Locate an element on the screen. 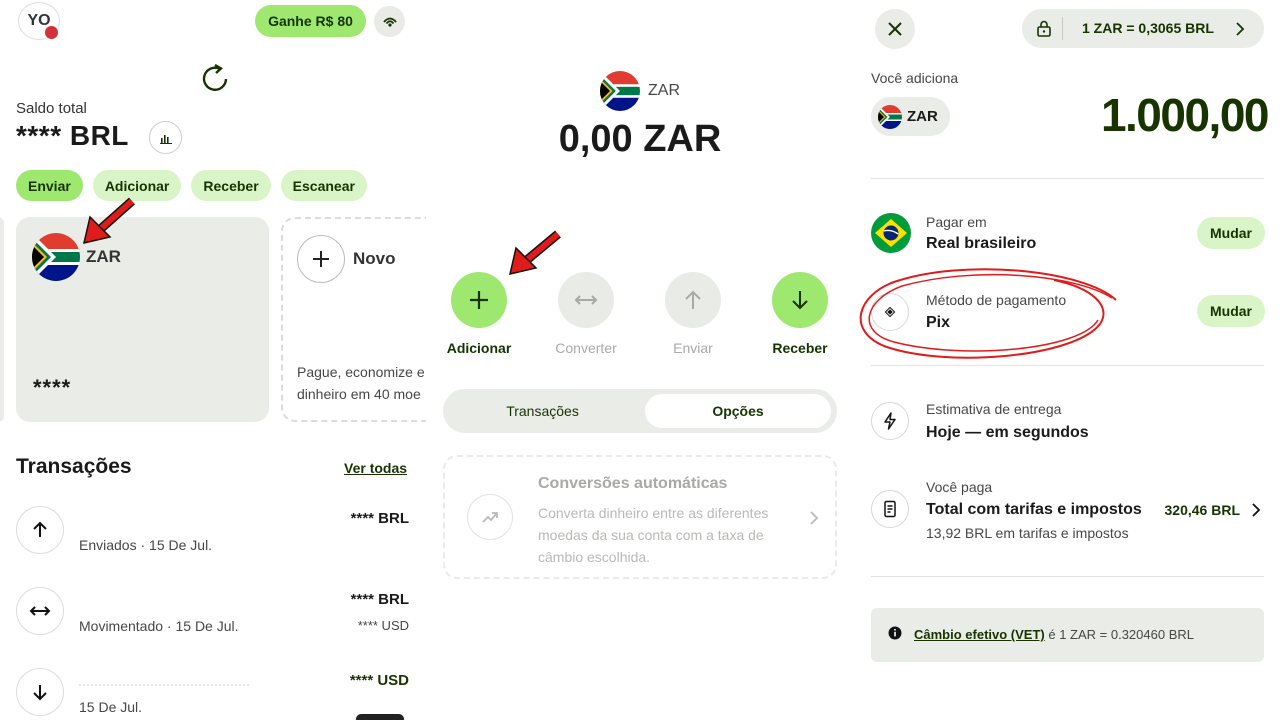  change-payment-method-button: Mudar is located at coordinates (1231, 311).